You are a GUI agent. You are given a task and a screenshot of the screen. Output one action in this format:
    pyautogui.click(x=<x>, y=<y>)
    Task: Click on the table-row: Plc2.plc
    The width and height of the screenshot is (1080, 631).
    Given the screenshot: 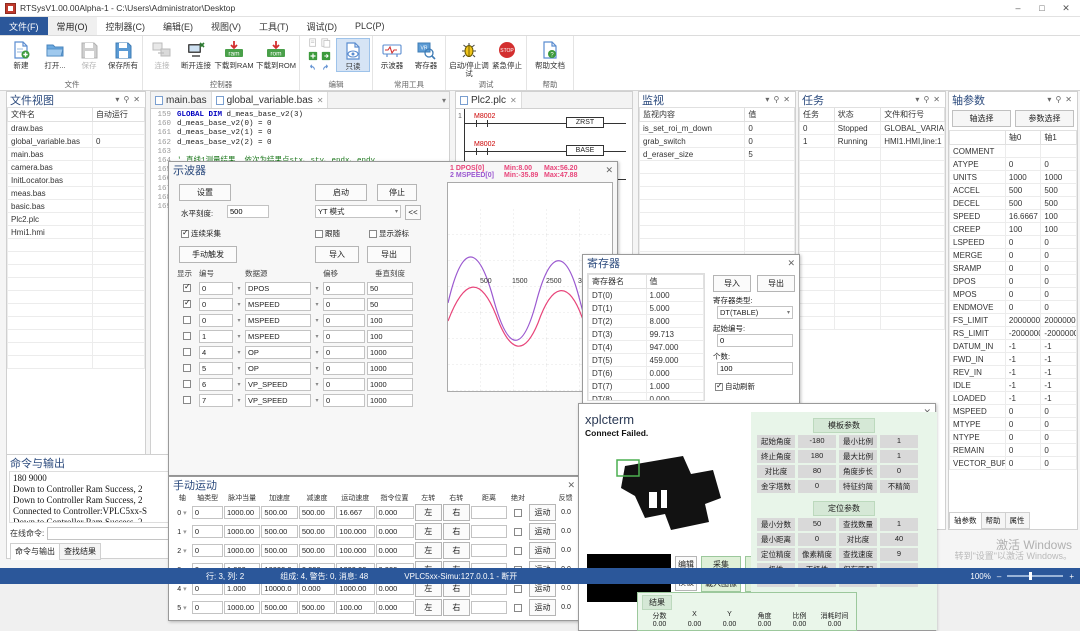 What is the action you would take?
    pyautogui.click(x=76, y=219)
    